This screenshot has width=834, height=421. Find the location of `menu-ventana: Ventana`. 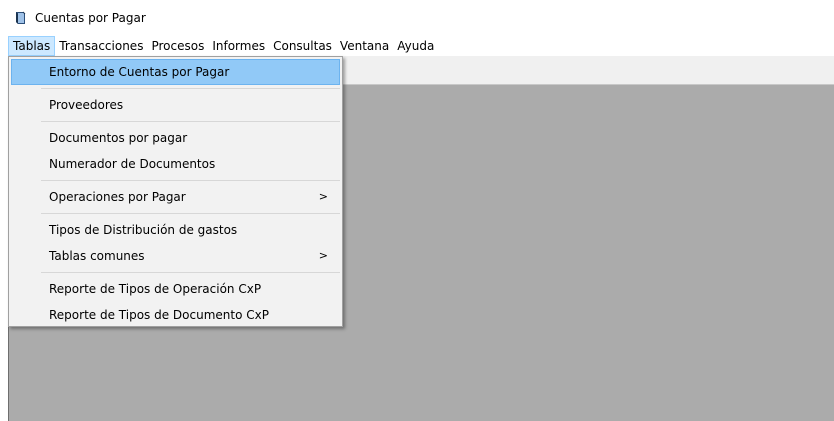

menu-ventana: Ventana is located at coordinates (364, 46).